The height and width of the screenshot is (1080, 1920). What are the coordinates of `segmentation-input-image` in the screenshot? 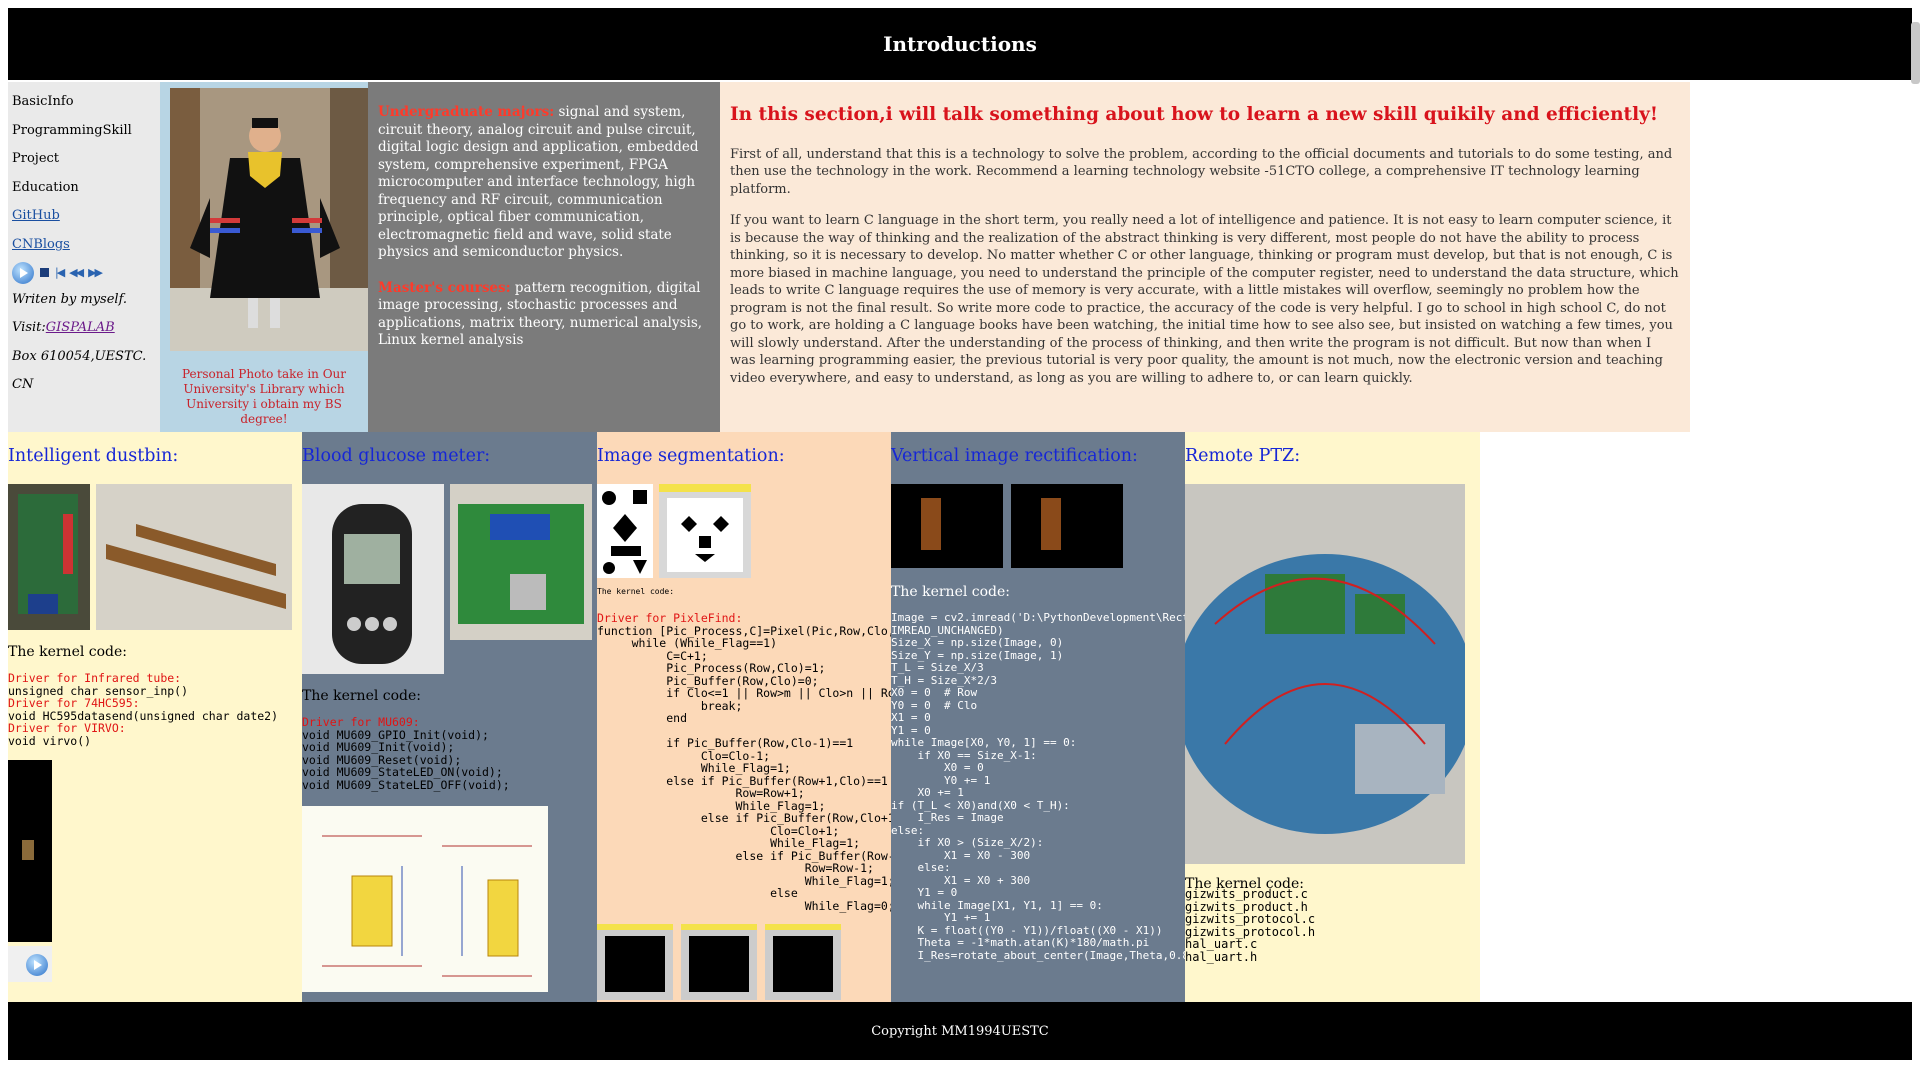 It's located at (625, 531).